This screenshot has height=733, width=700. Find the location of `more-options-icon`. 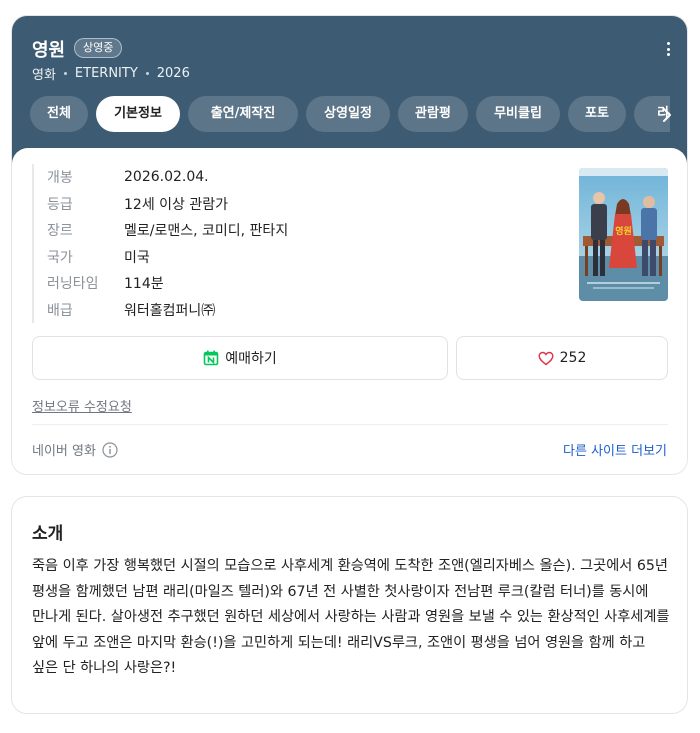

more-options-icon is located at coordinates (669, 49).